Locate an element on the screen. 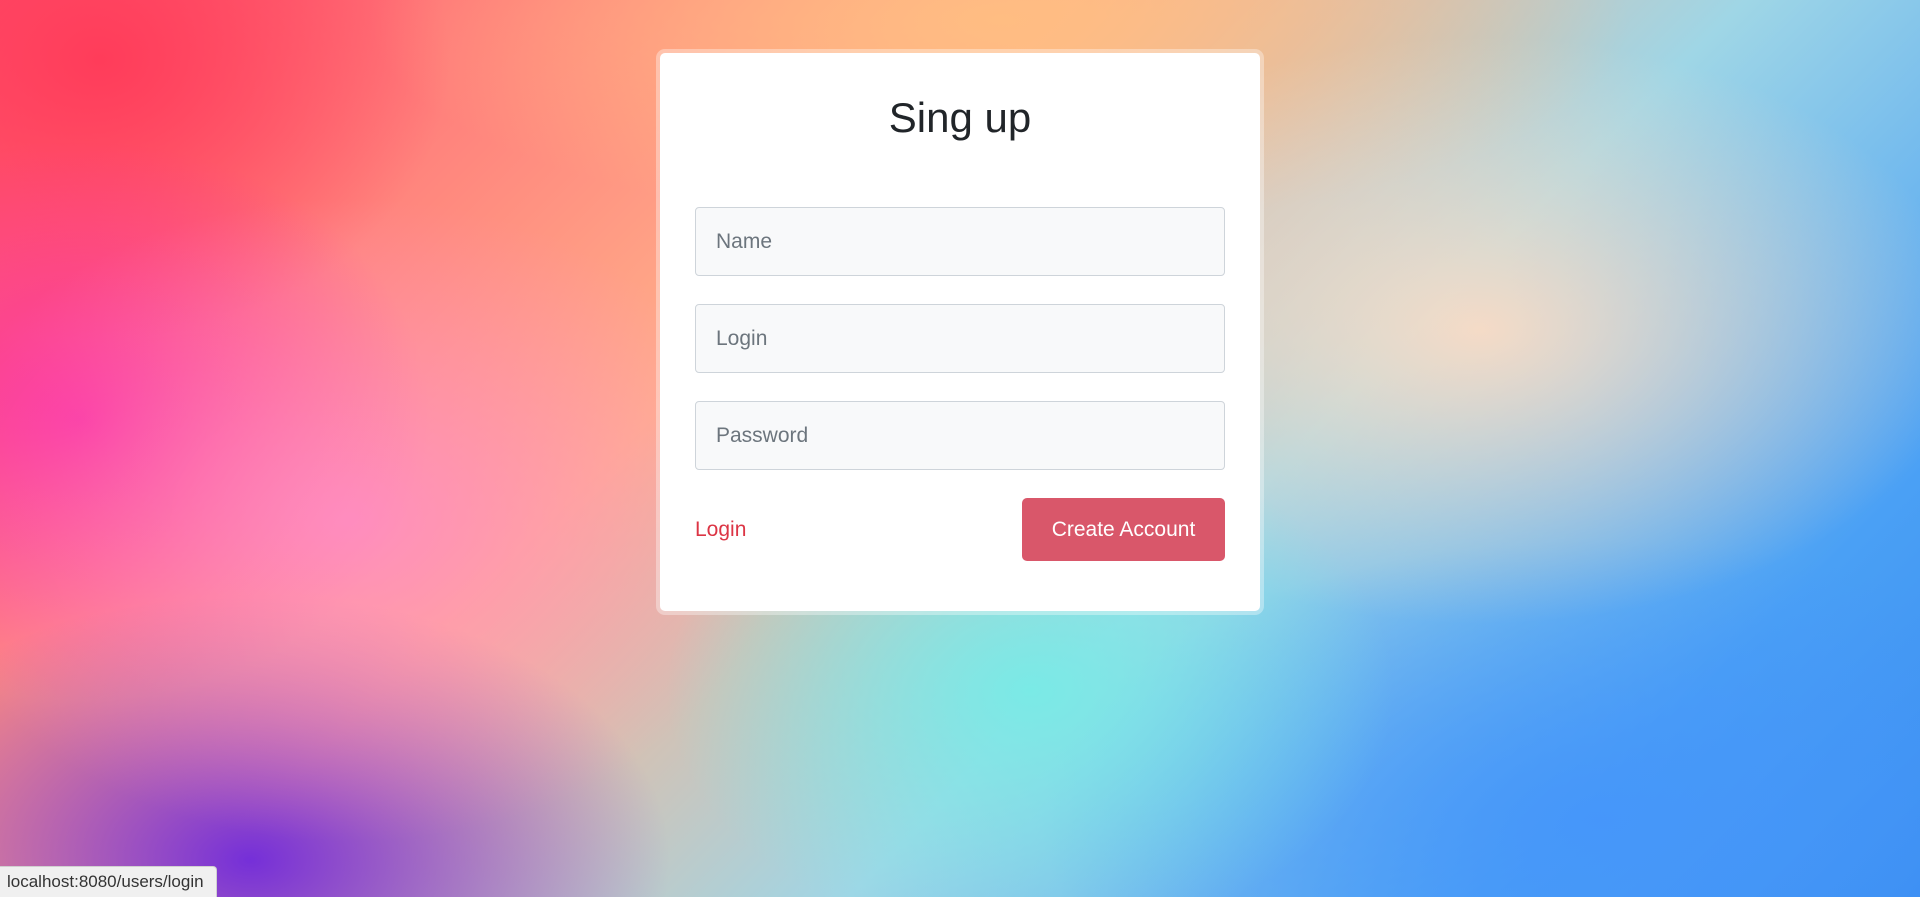 This screenshot has height=897, width=1920. page-title: Sing up is located at coordinates (960, 117).